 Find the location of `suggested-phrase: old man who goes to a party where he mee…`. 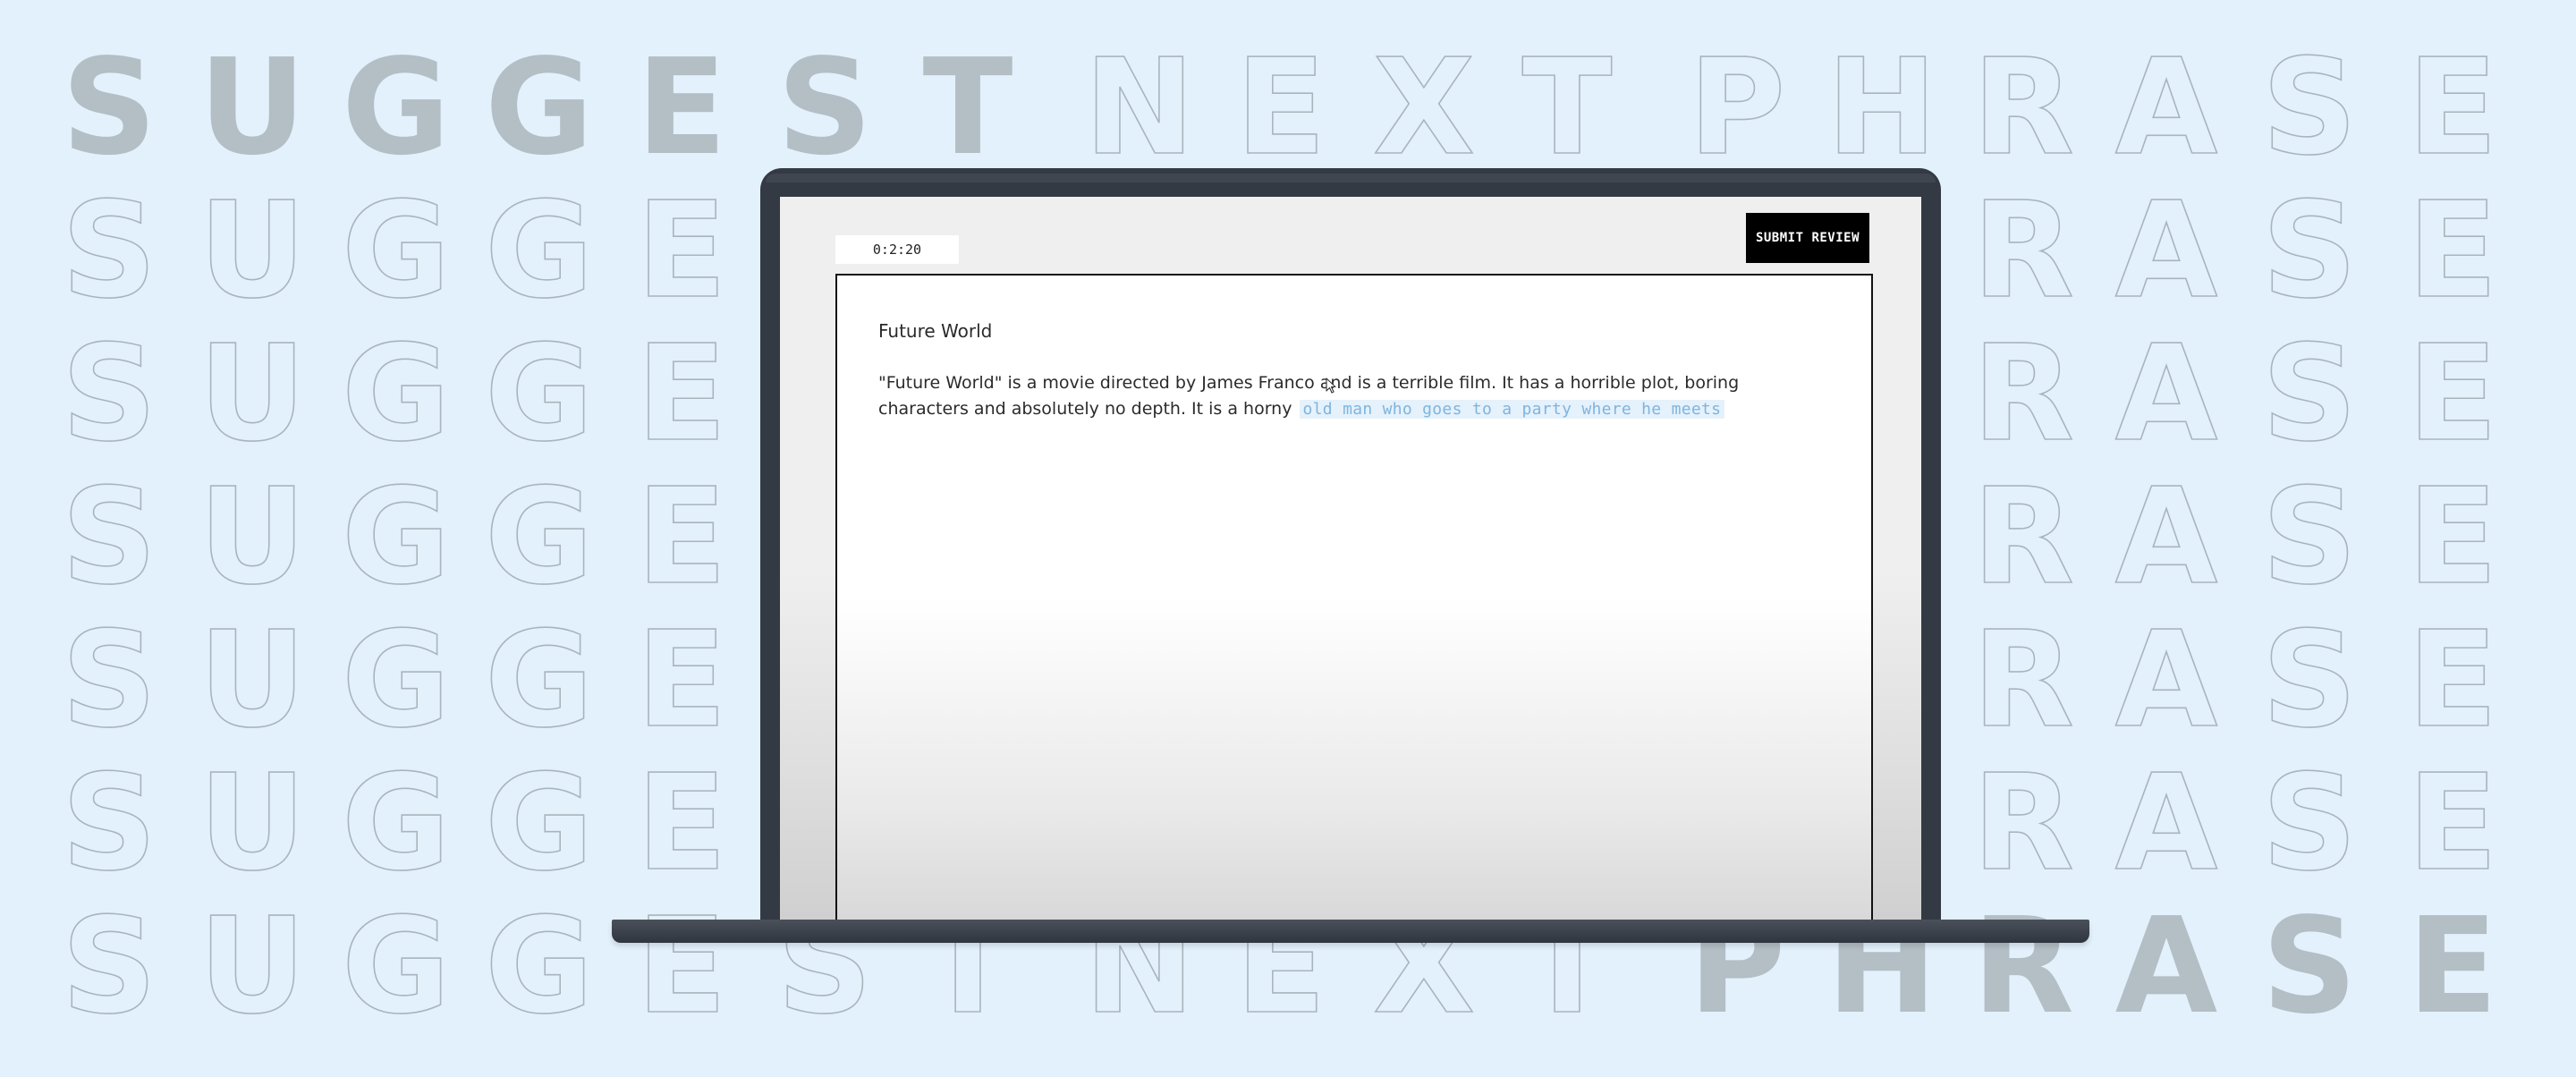

suggested-phrase: old man who goes to a party where he mee… is located at coordinates (1512, 409).